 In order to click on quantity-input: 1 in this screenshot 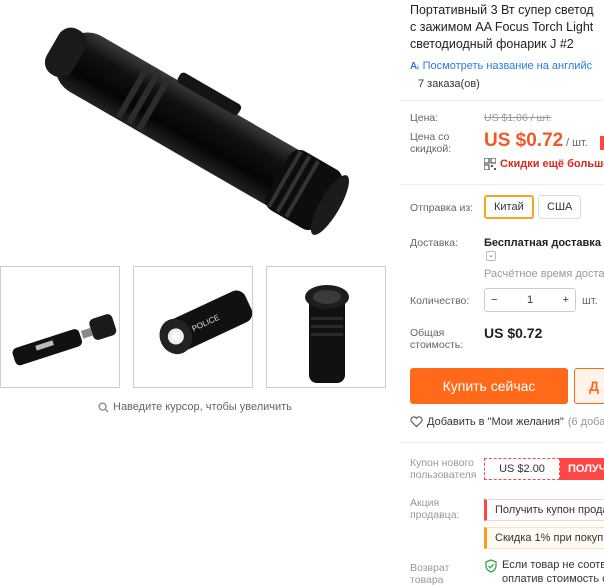, I will do `click(530, 300)`.